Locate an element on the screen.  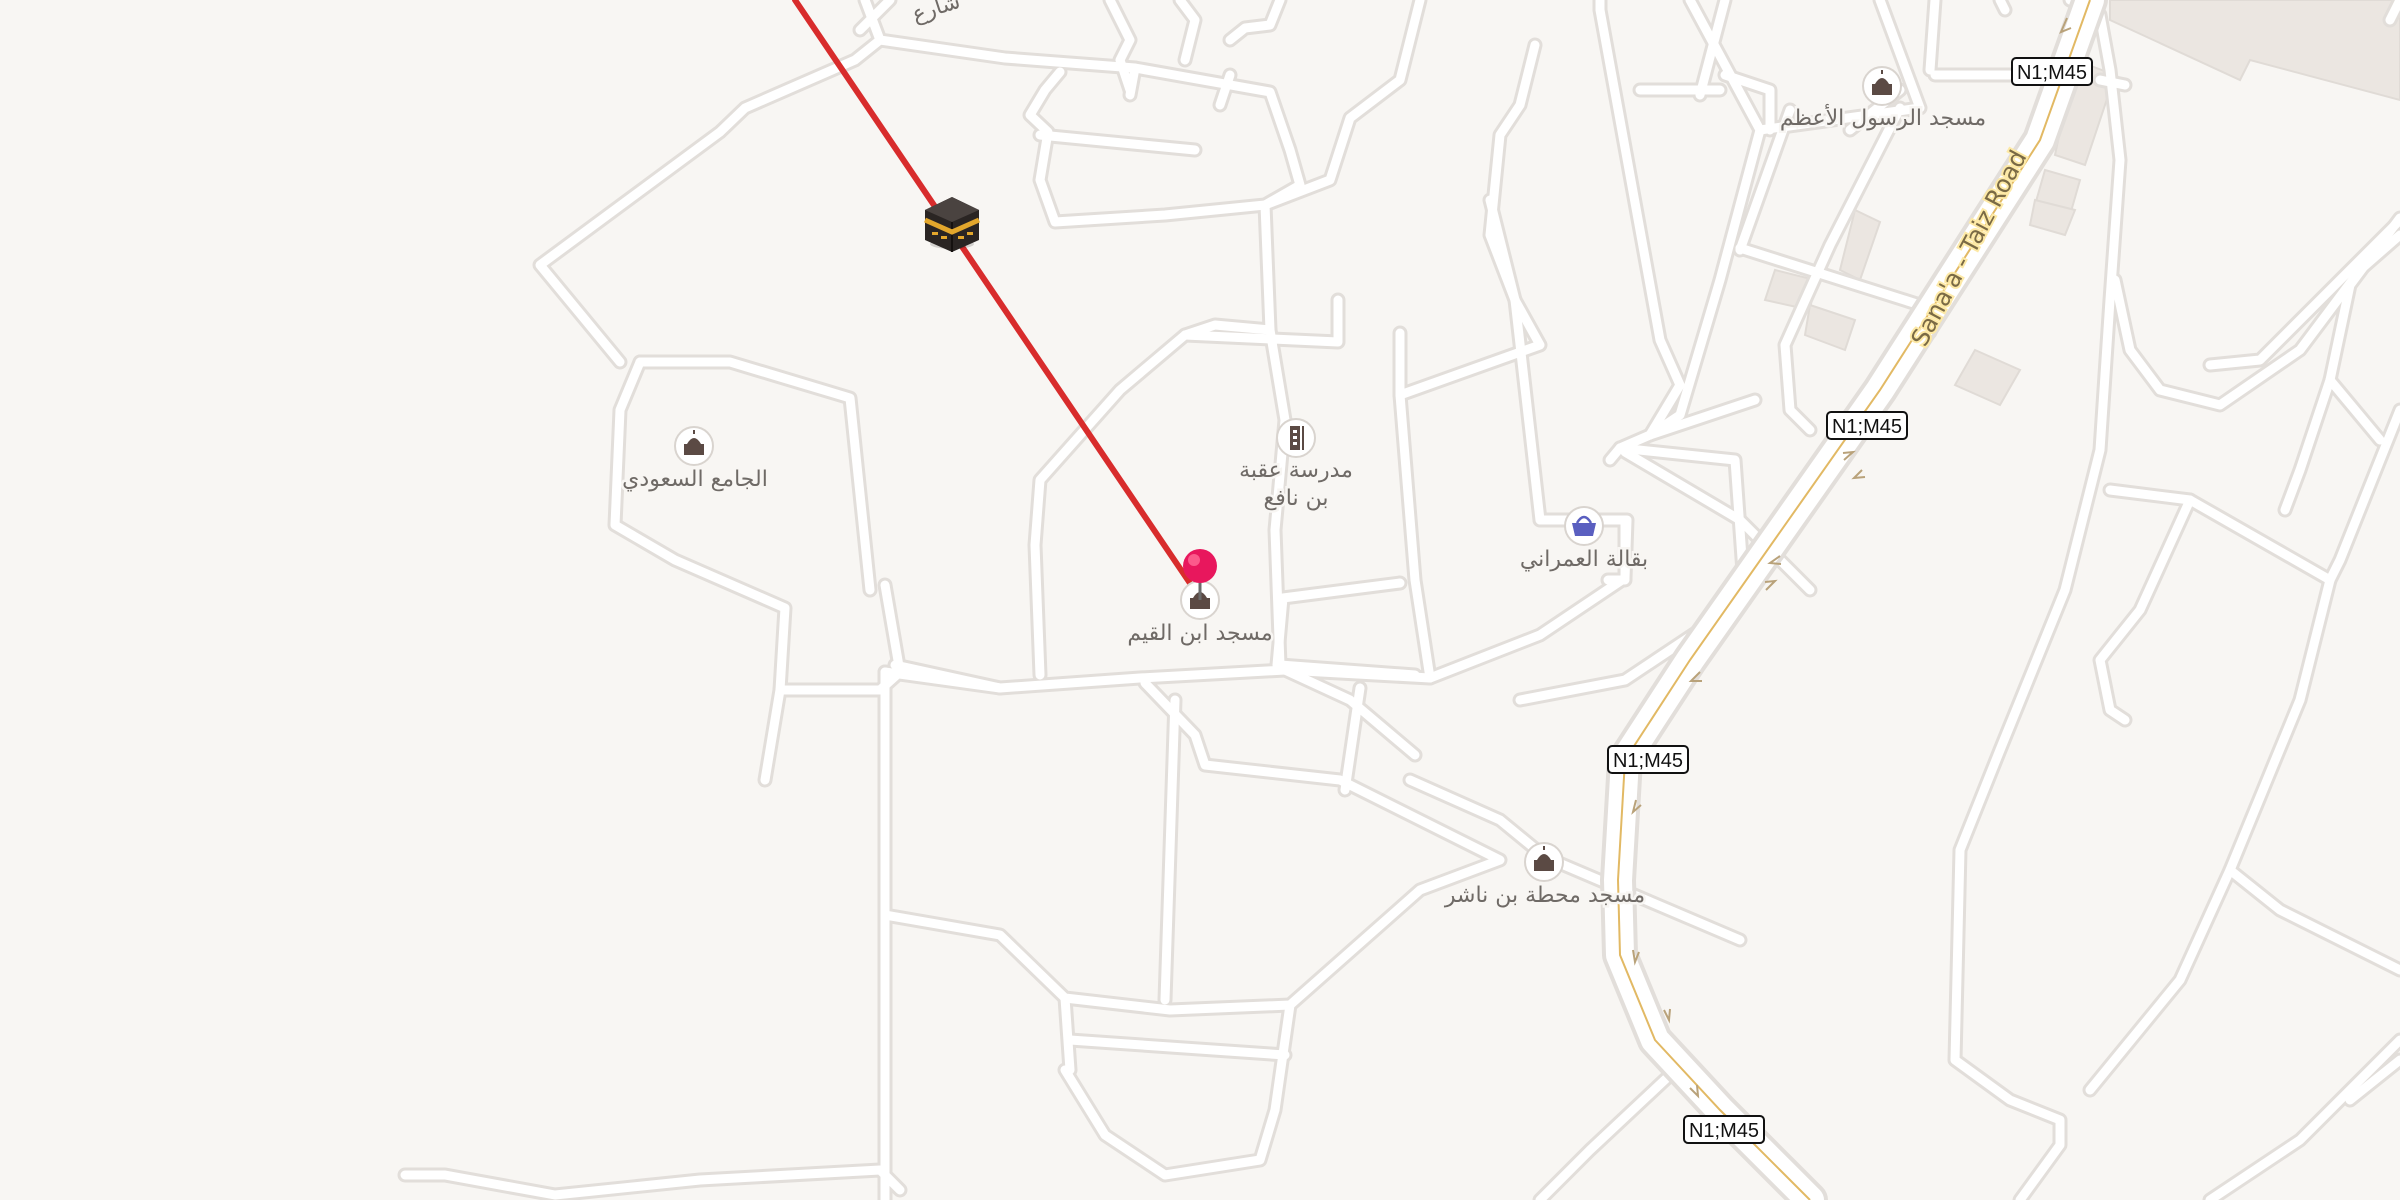
poi-label: مسجد الرسول الأعظم is located at coordinates (1883, 117).